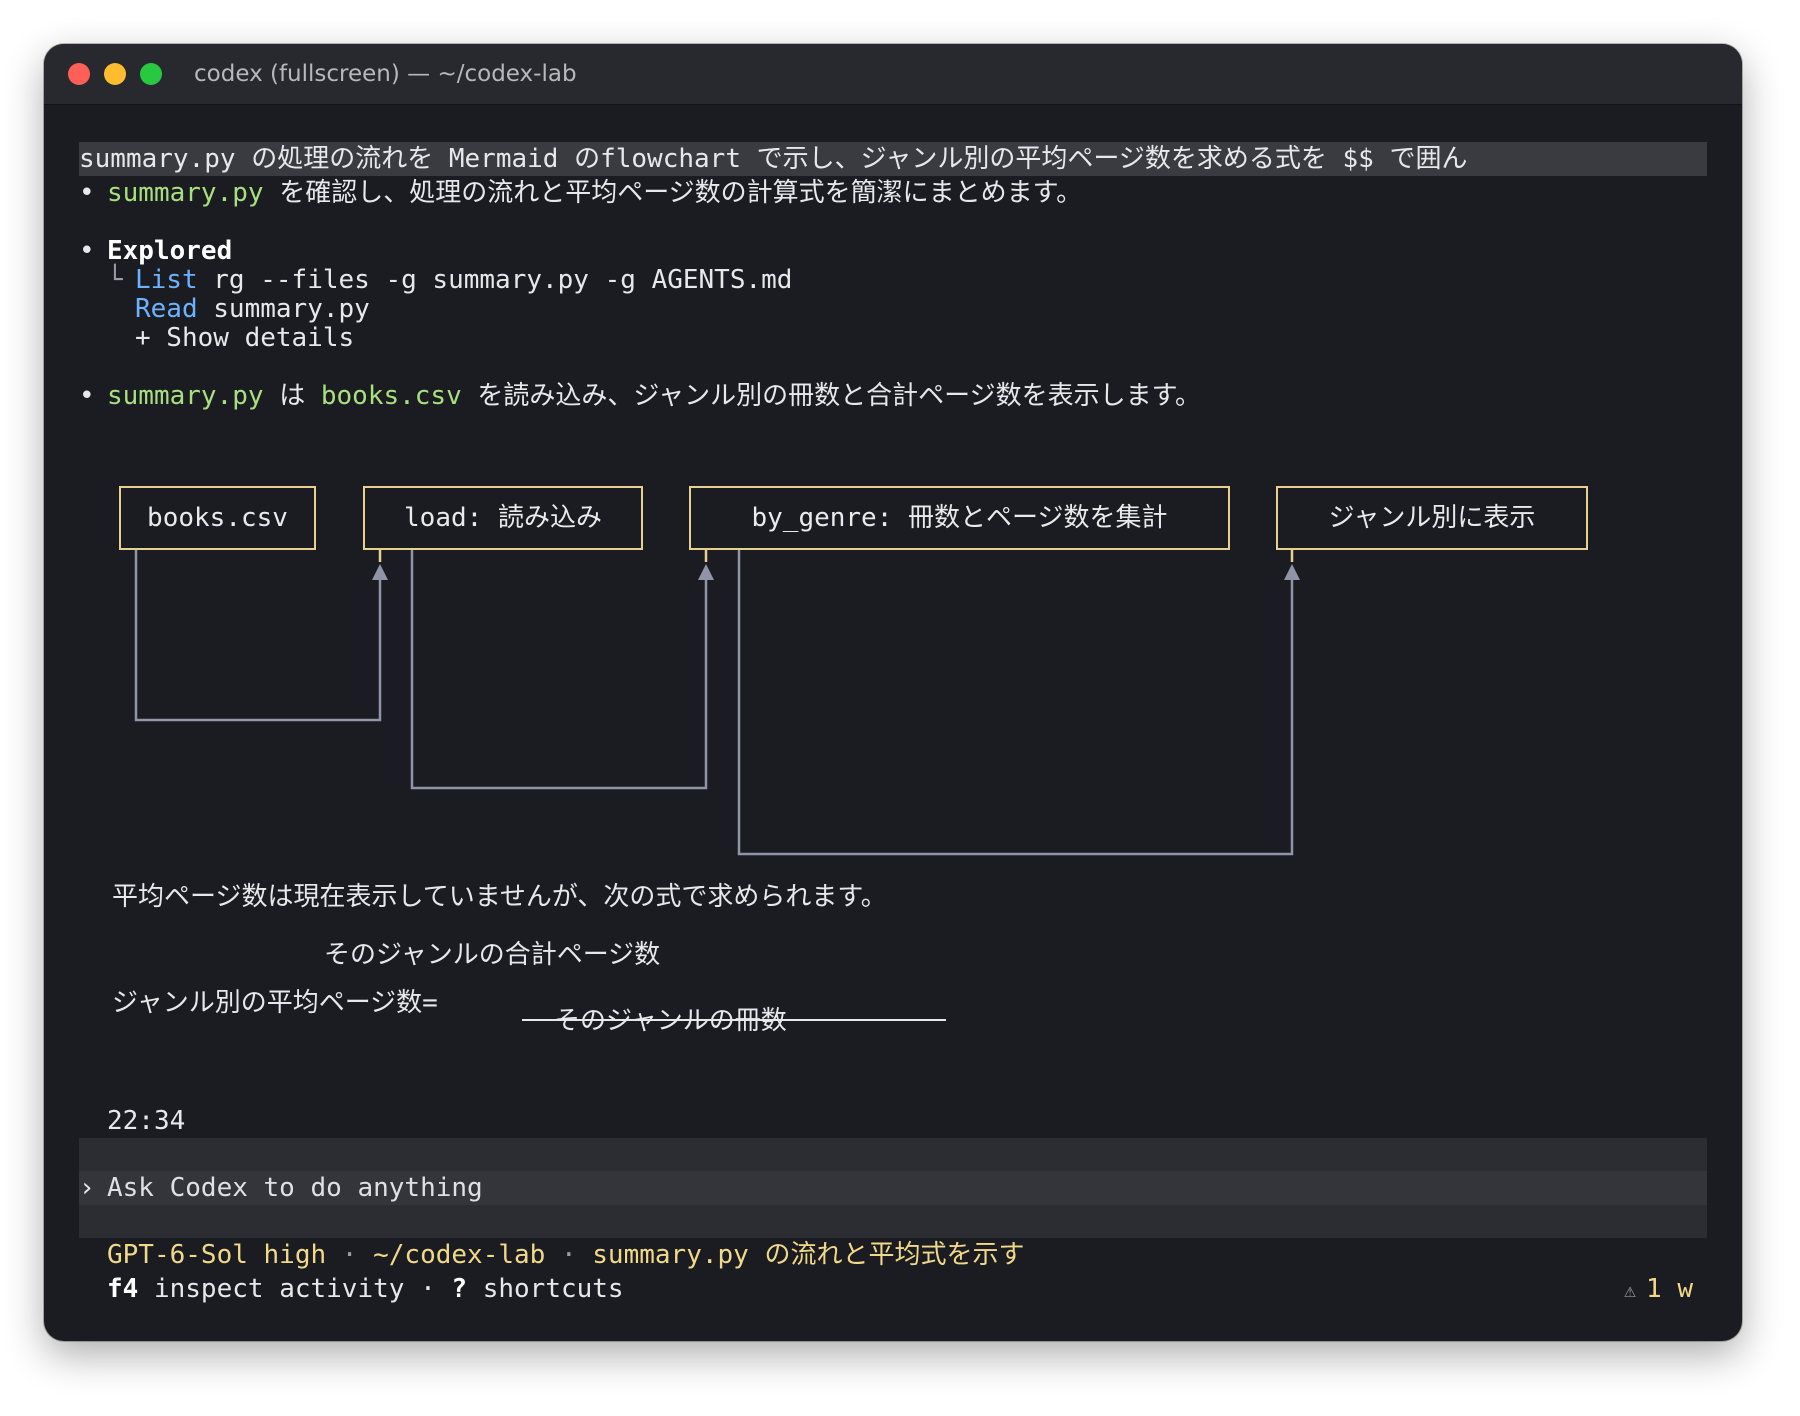  I want to click on model-label: GPT-6-Sol high, so click(217, 1255).